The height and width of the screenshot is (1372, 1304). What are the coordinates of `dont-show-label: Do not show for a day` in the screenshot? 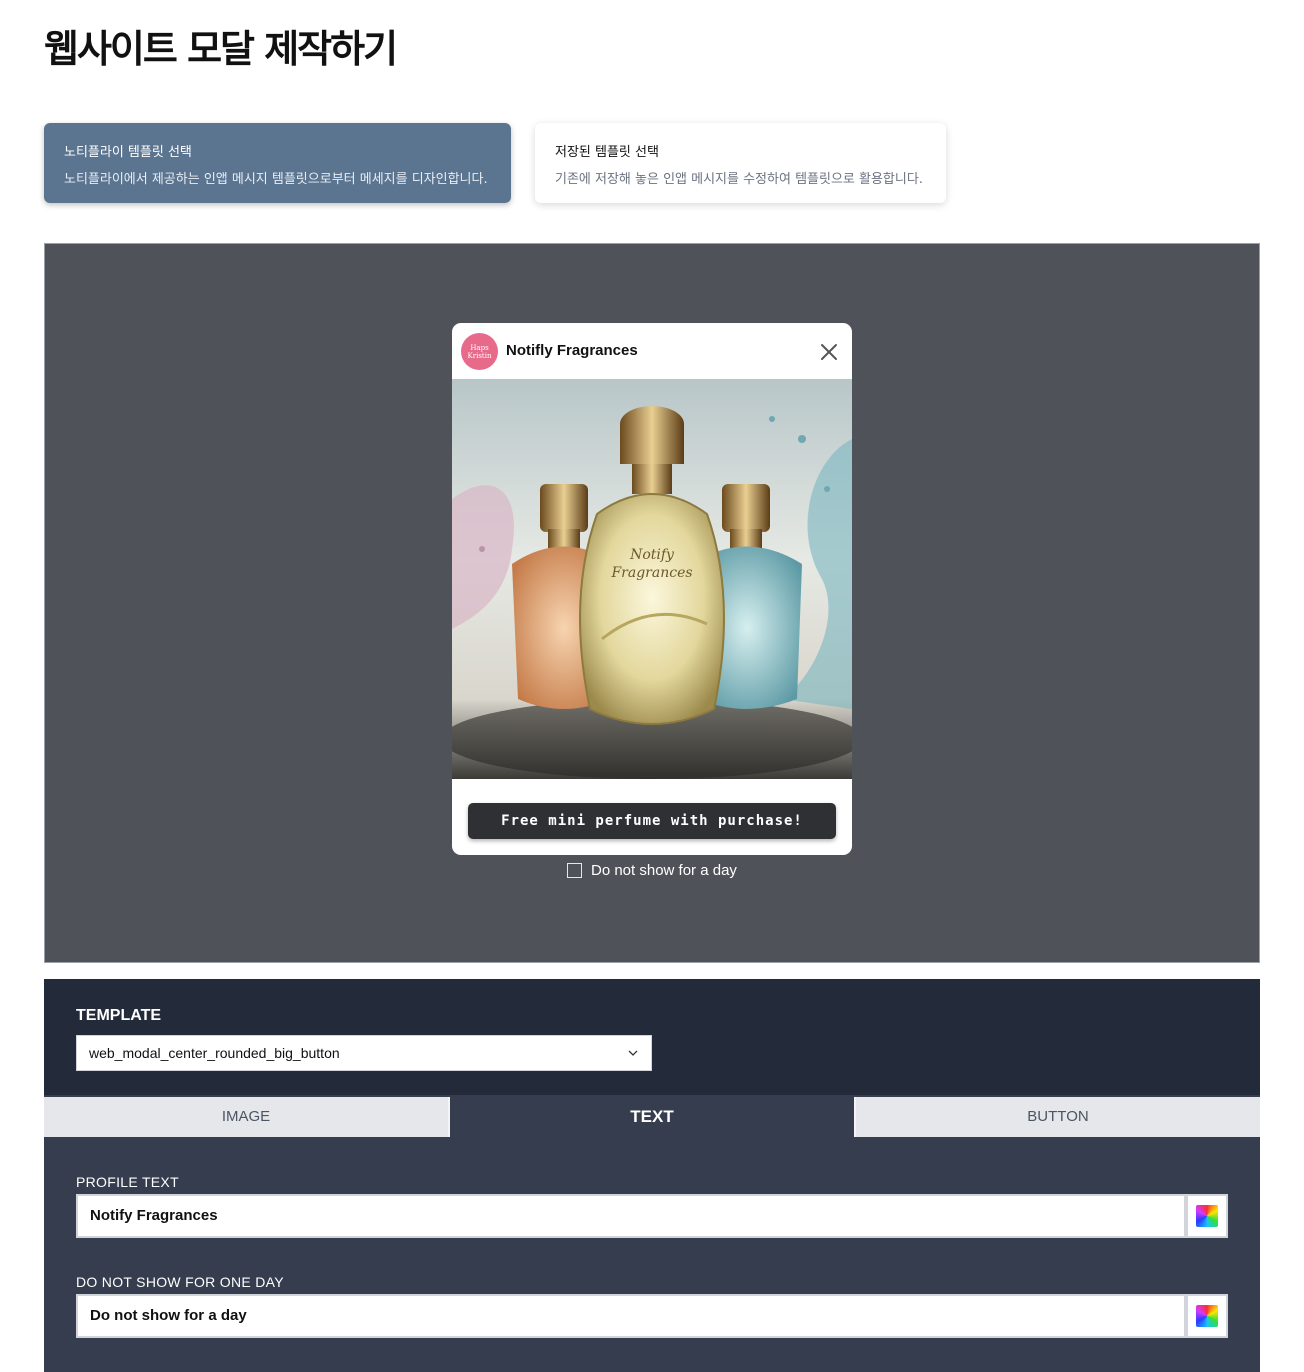 It's located at (664, 870).